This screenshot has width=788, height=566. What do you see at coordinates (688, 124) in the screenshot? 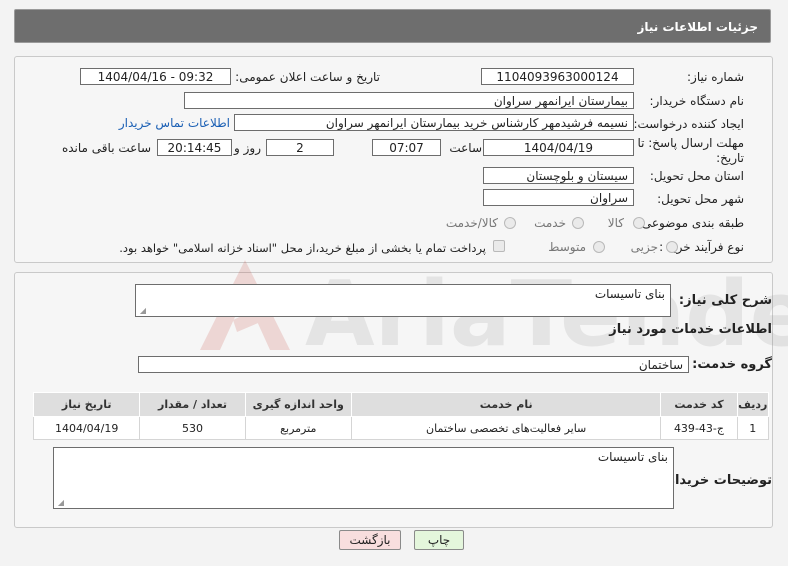
I see `creator-label: ایجاد کننده درخواست:` at bounding box center [688, 124].